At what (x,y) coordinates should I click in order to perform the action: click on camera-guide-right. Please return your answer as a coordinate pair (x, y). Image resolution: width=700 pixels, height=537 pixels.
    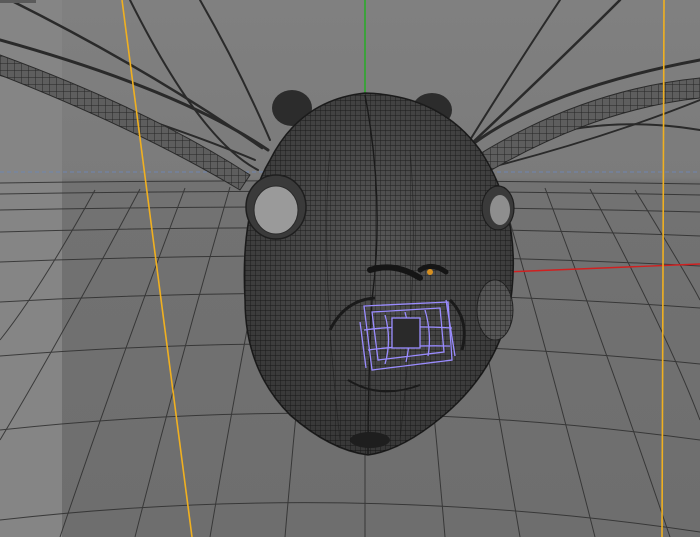
    Looking at the image, I should click on (663, 268).